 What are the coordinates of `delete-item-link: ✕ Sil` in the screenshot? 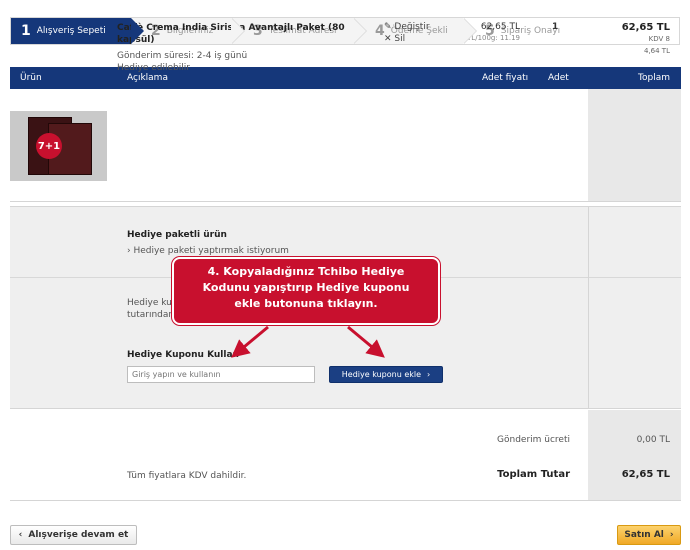 It's located at (394, 39).